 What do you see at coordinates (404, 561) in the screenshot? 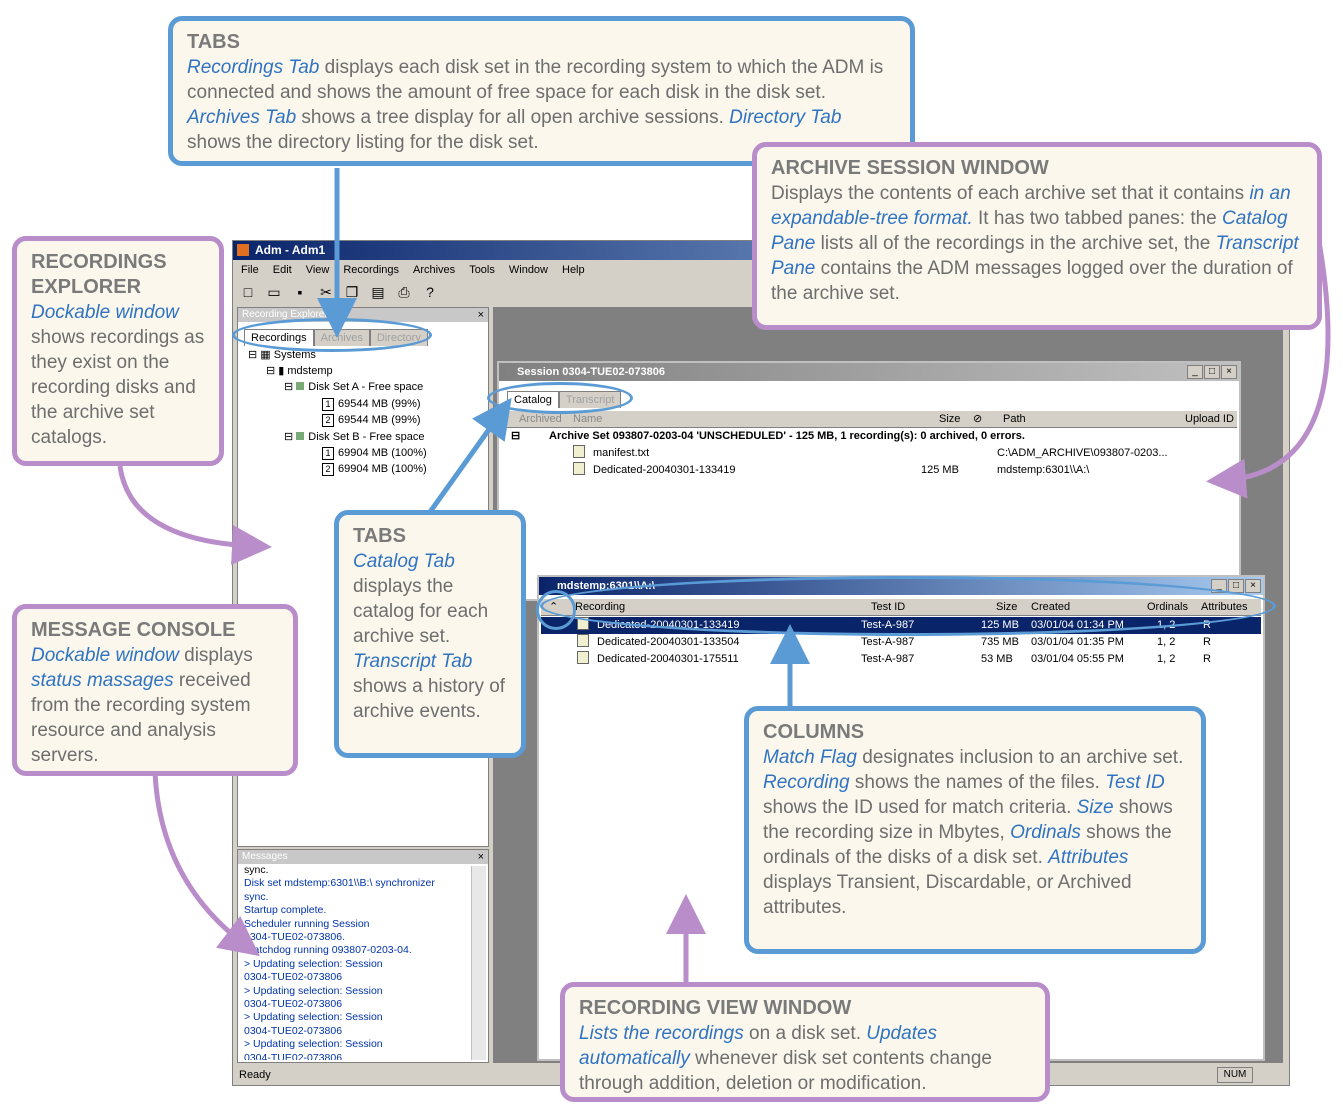
I see `callout-emphasis: Catalog Tab` at bounding box center [404, 561].